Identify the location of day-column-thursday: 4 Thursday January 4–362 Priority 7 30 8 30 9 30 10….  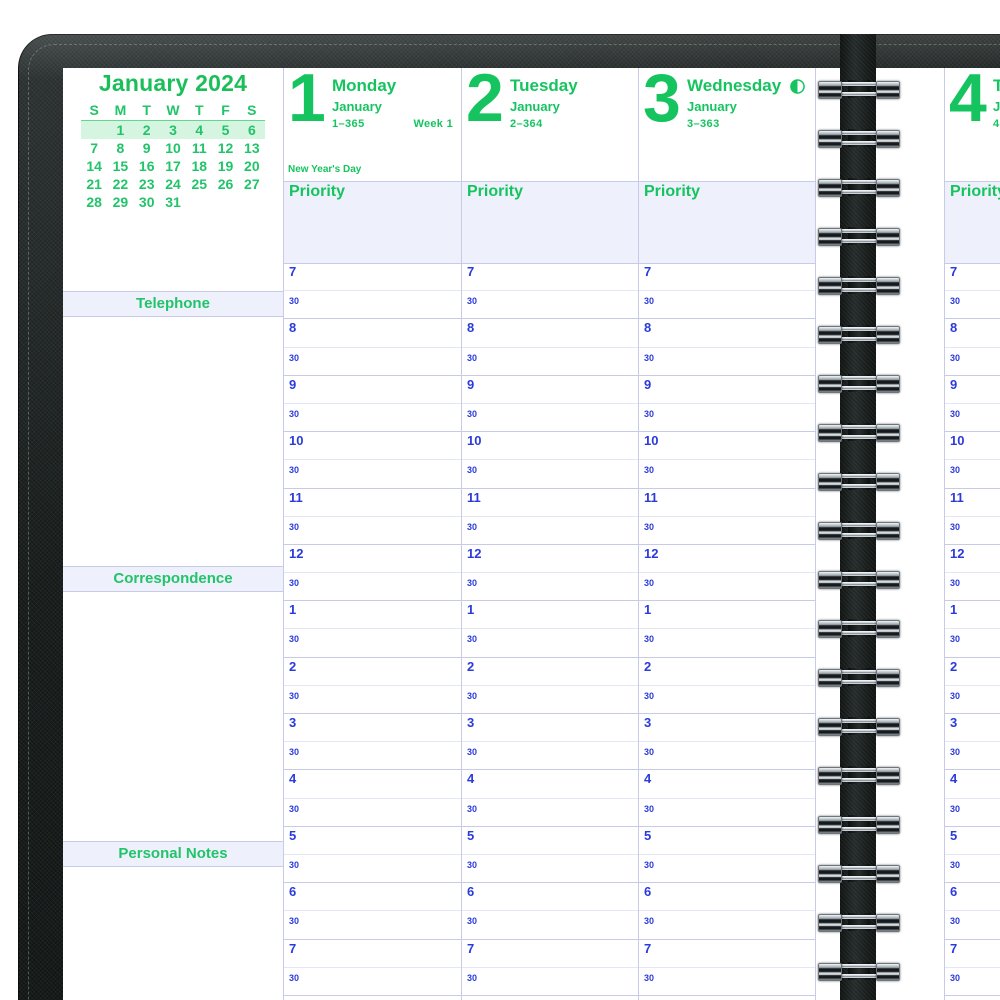
(972, 534).